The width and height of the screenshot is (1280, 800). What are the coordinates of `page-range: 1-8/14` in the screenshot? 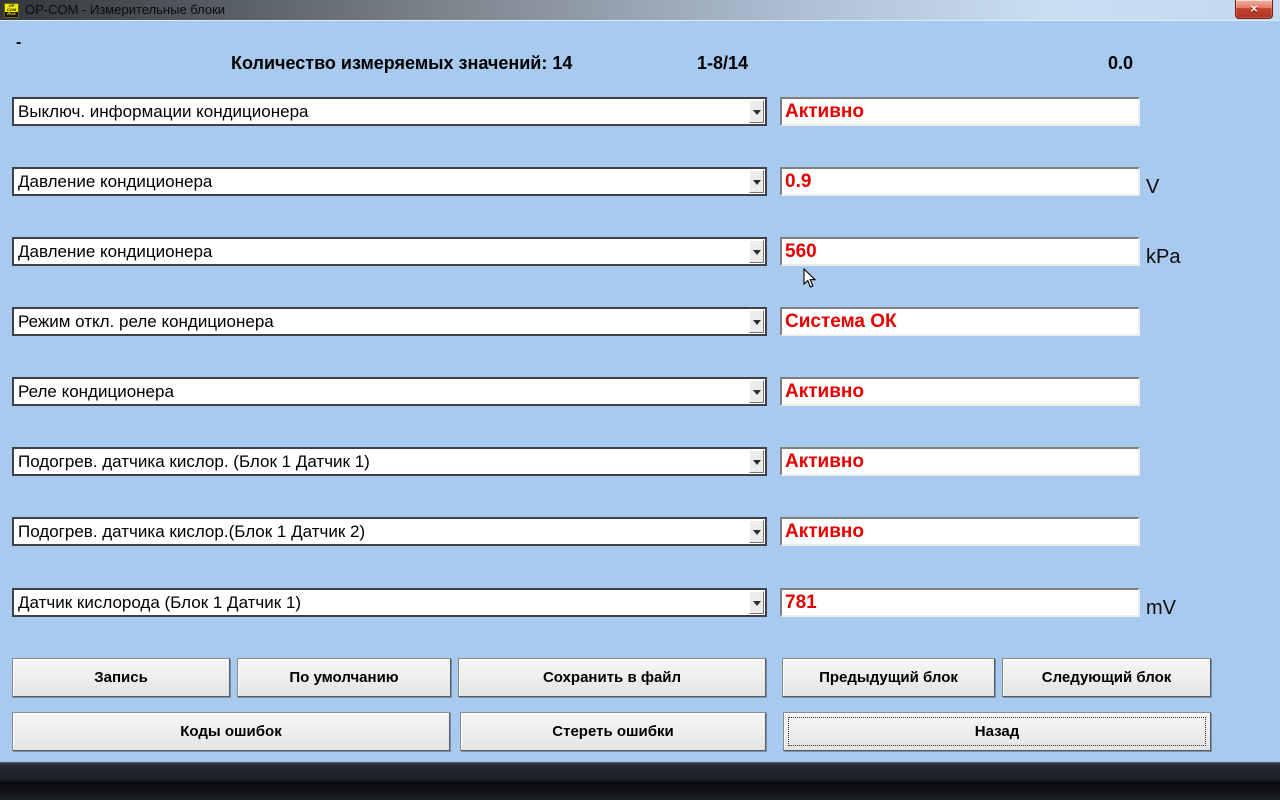 It's located at (723, 63).